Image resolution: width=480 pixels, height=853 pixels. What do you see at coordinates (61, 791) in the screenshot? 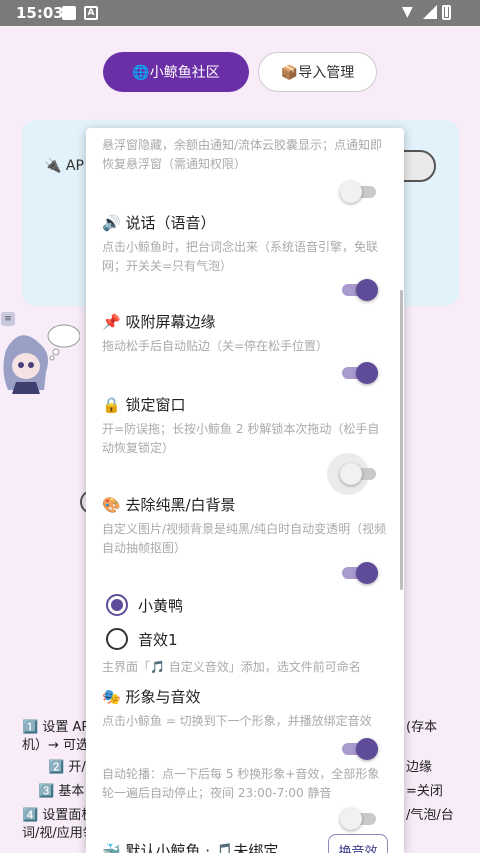
I see `instruction-line-4-left: 3️⃣ 基本` at bounding box center [61, 791].